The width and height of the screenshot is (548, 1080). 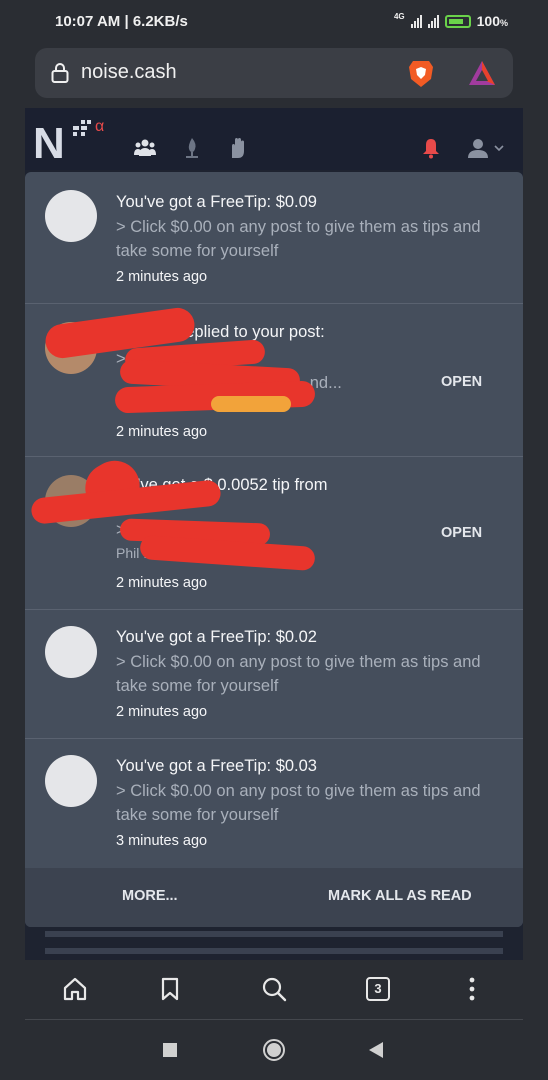 What do you see at coordinates (378, 989) in the screenshot?
I see `tabs-button: 3` at bounding box center [378, 989].